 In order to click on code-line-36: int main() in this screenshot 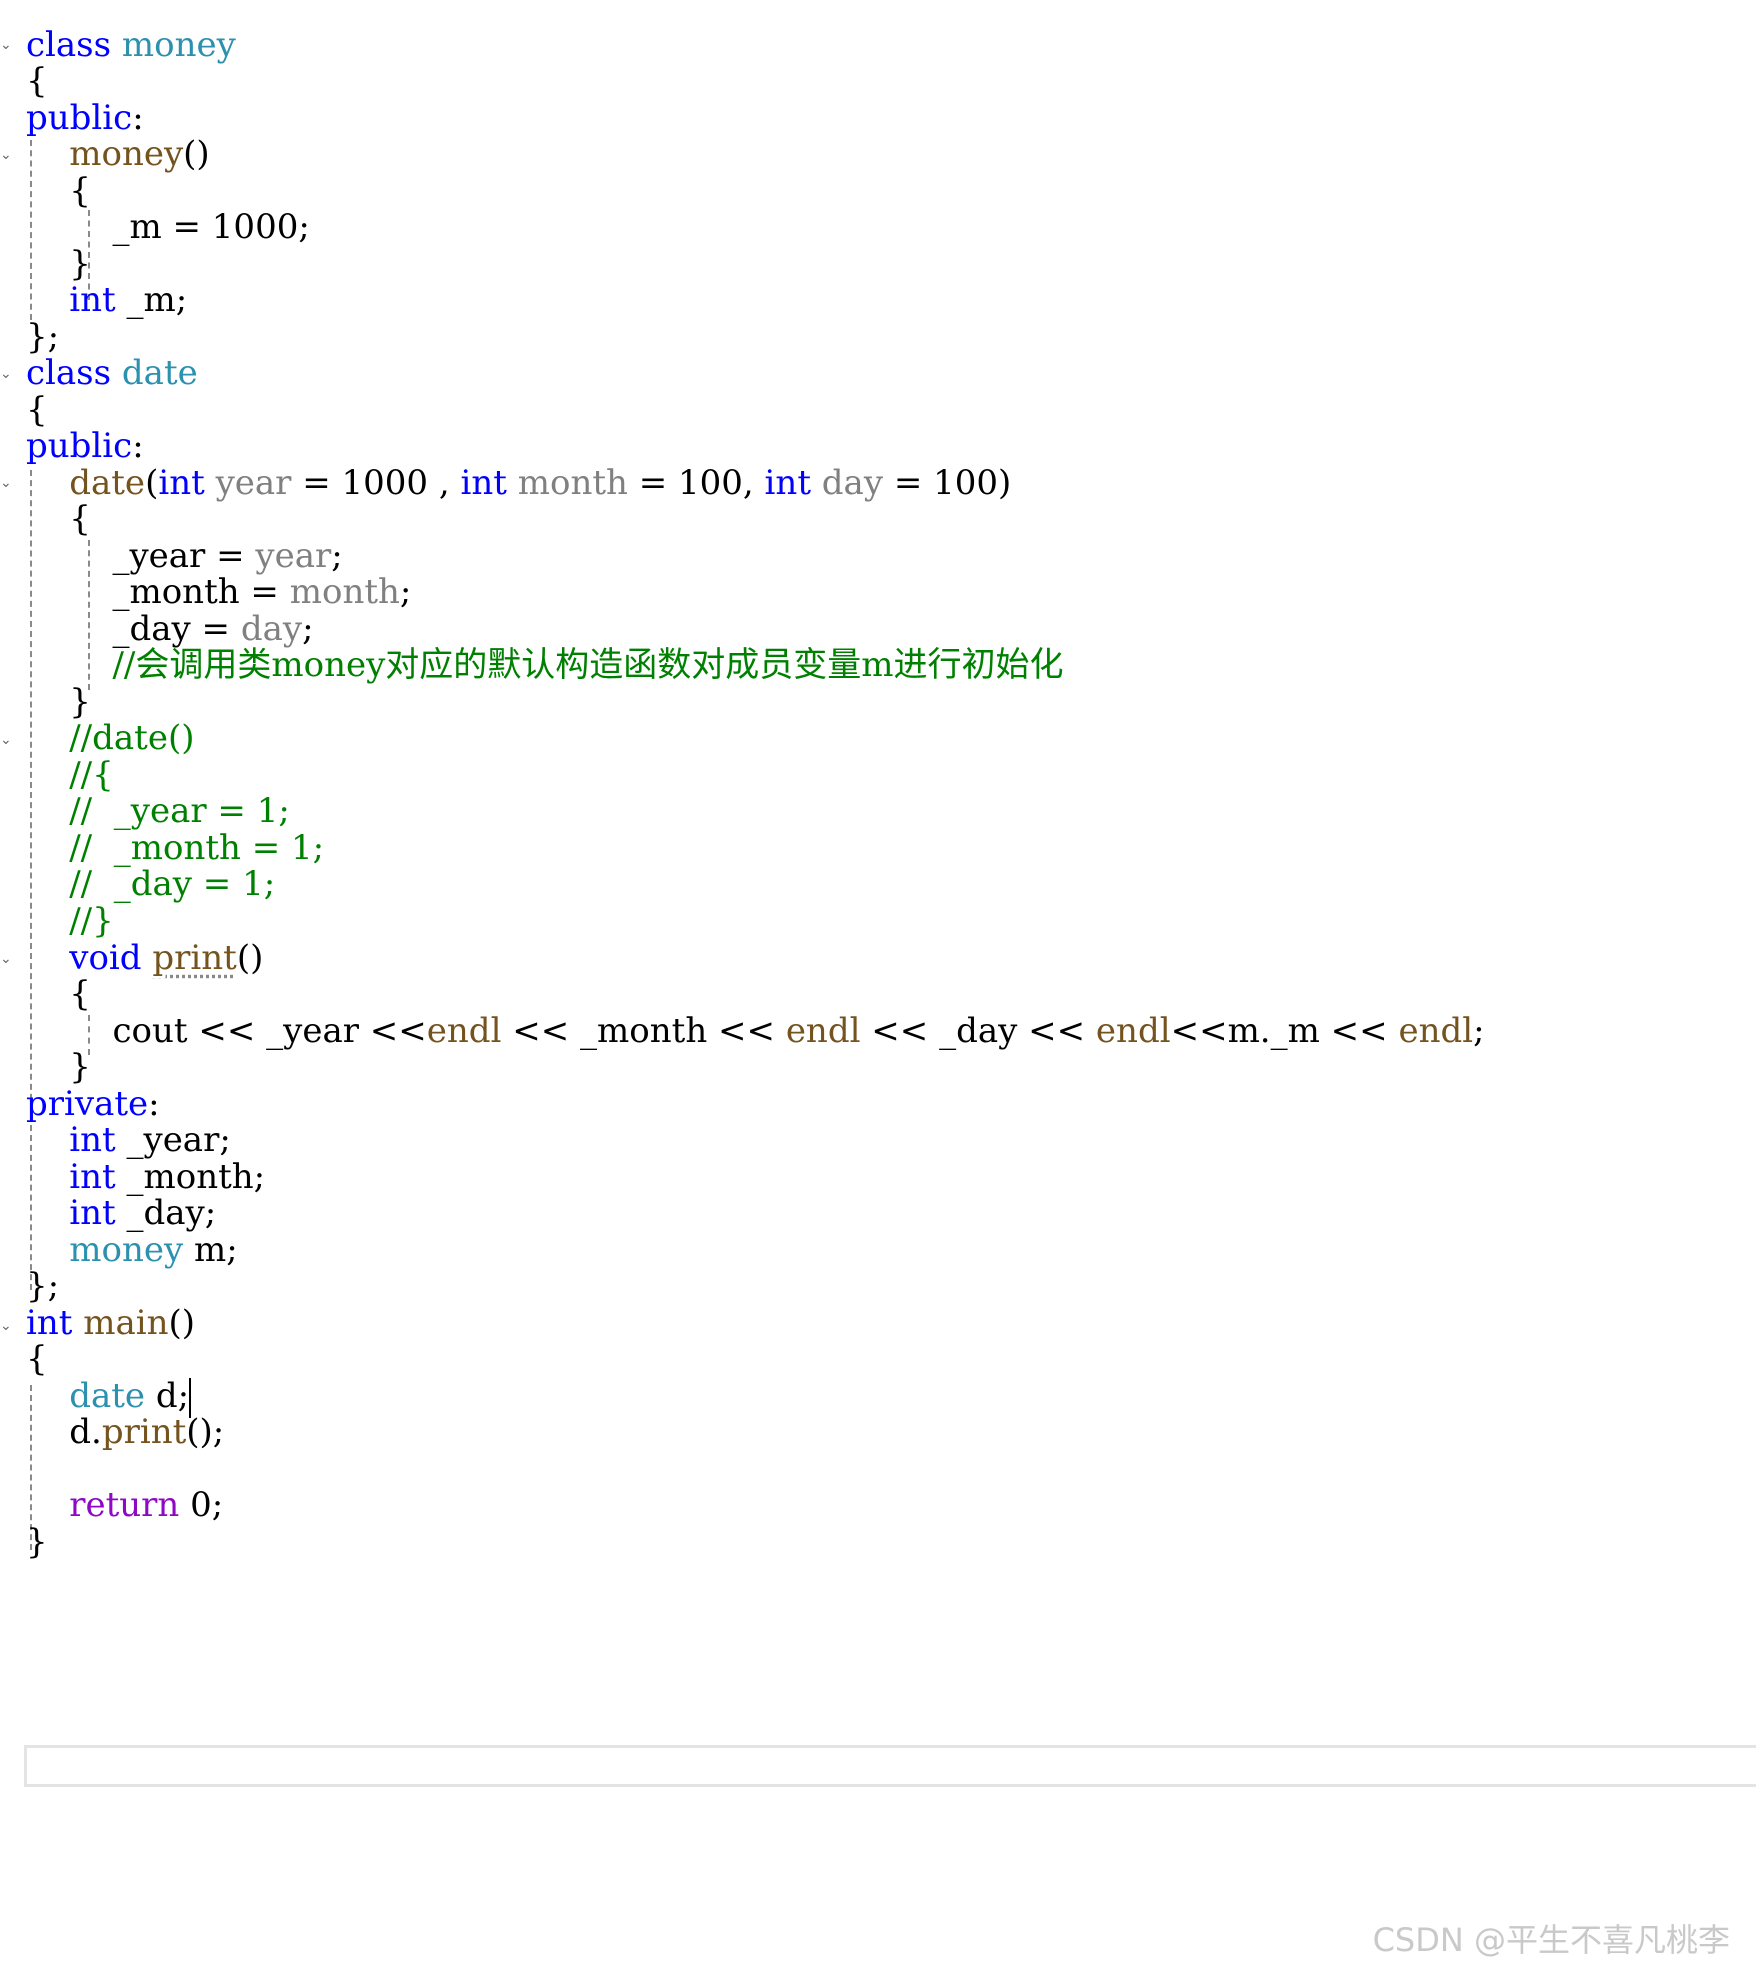, I will do `click(110, 1323)`.